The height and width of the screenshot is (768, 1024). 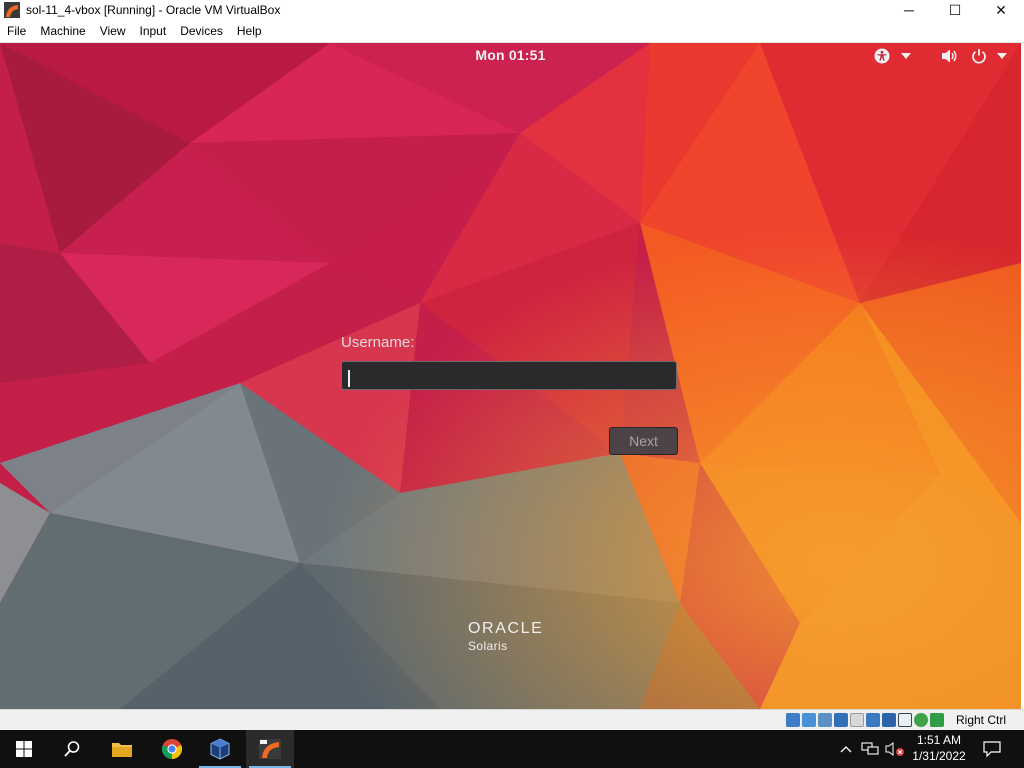 I want to click on username-input, so click(x=509, y=375).